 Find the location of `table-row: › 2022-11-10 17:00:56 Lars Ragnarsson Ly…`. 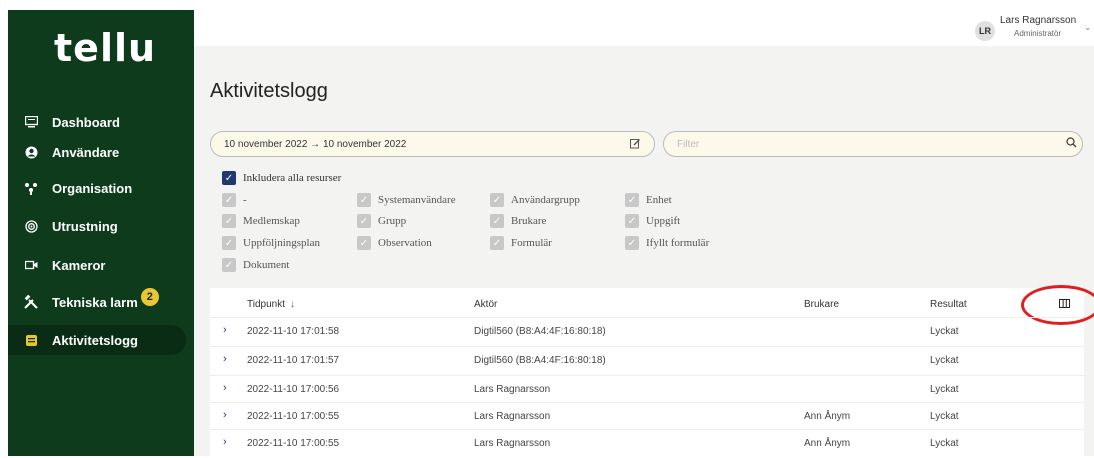

table-row: › 2022-11-10 17:00:56 Lars Ragnarsson Ly… is located at coordinates (647, 389).